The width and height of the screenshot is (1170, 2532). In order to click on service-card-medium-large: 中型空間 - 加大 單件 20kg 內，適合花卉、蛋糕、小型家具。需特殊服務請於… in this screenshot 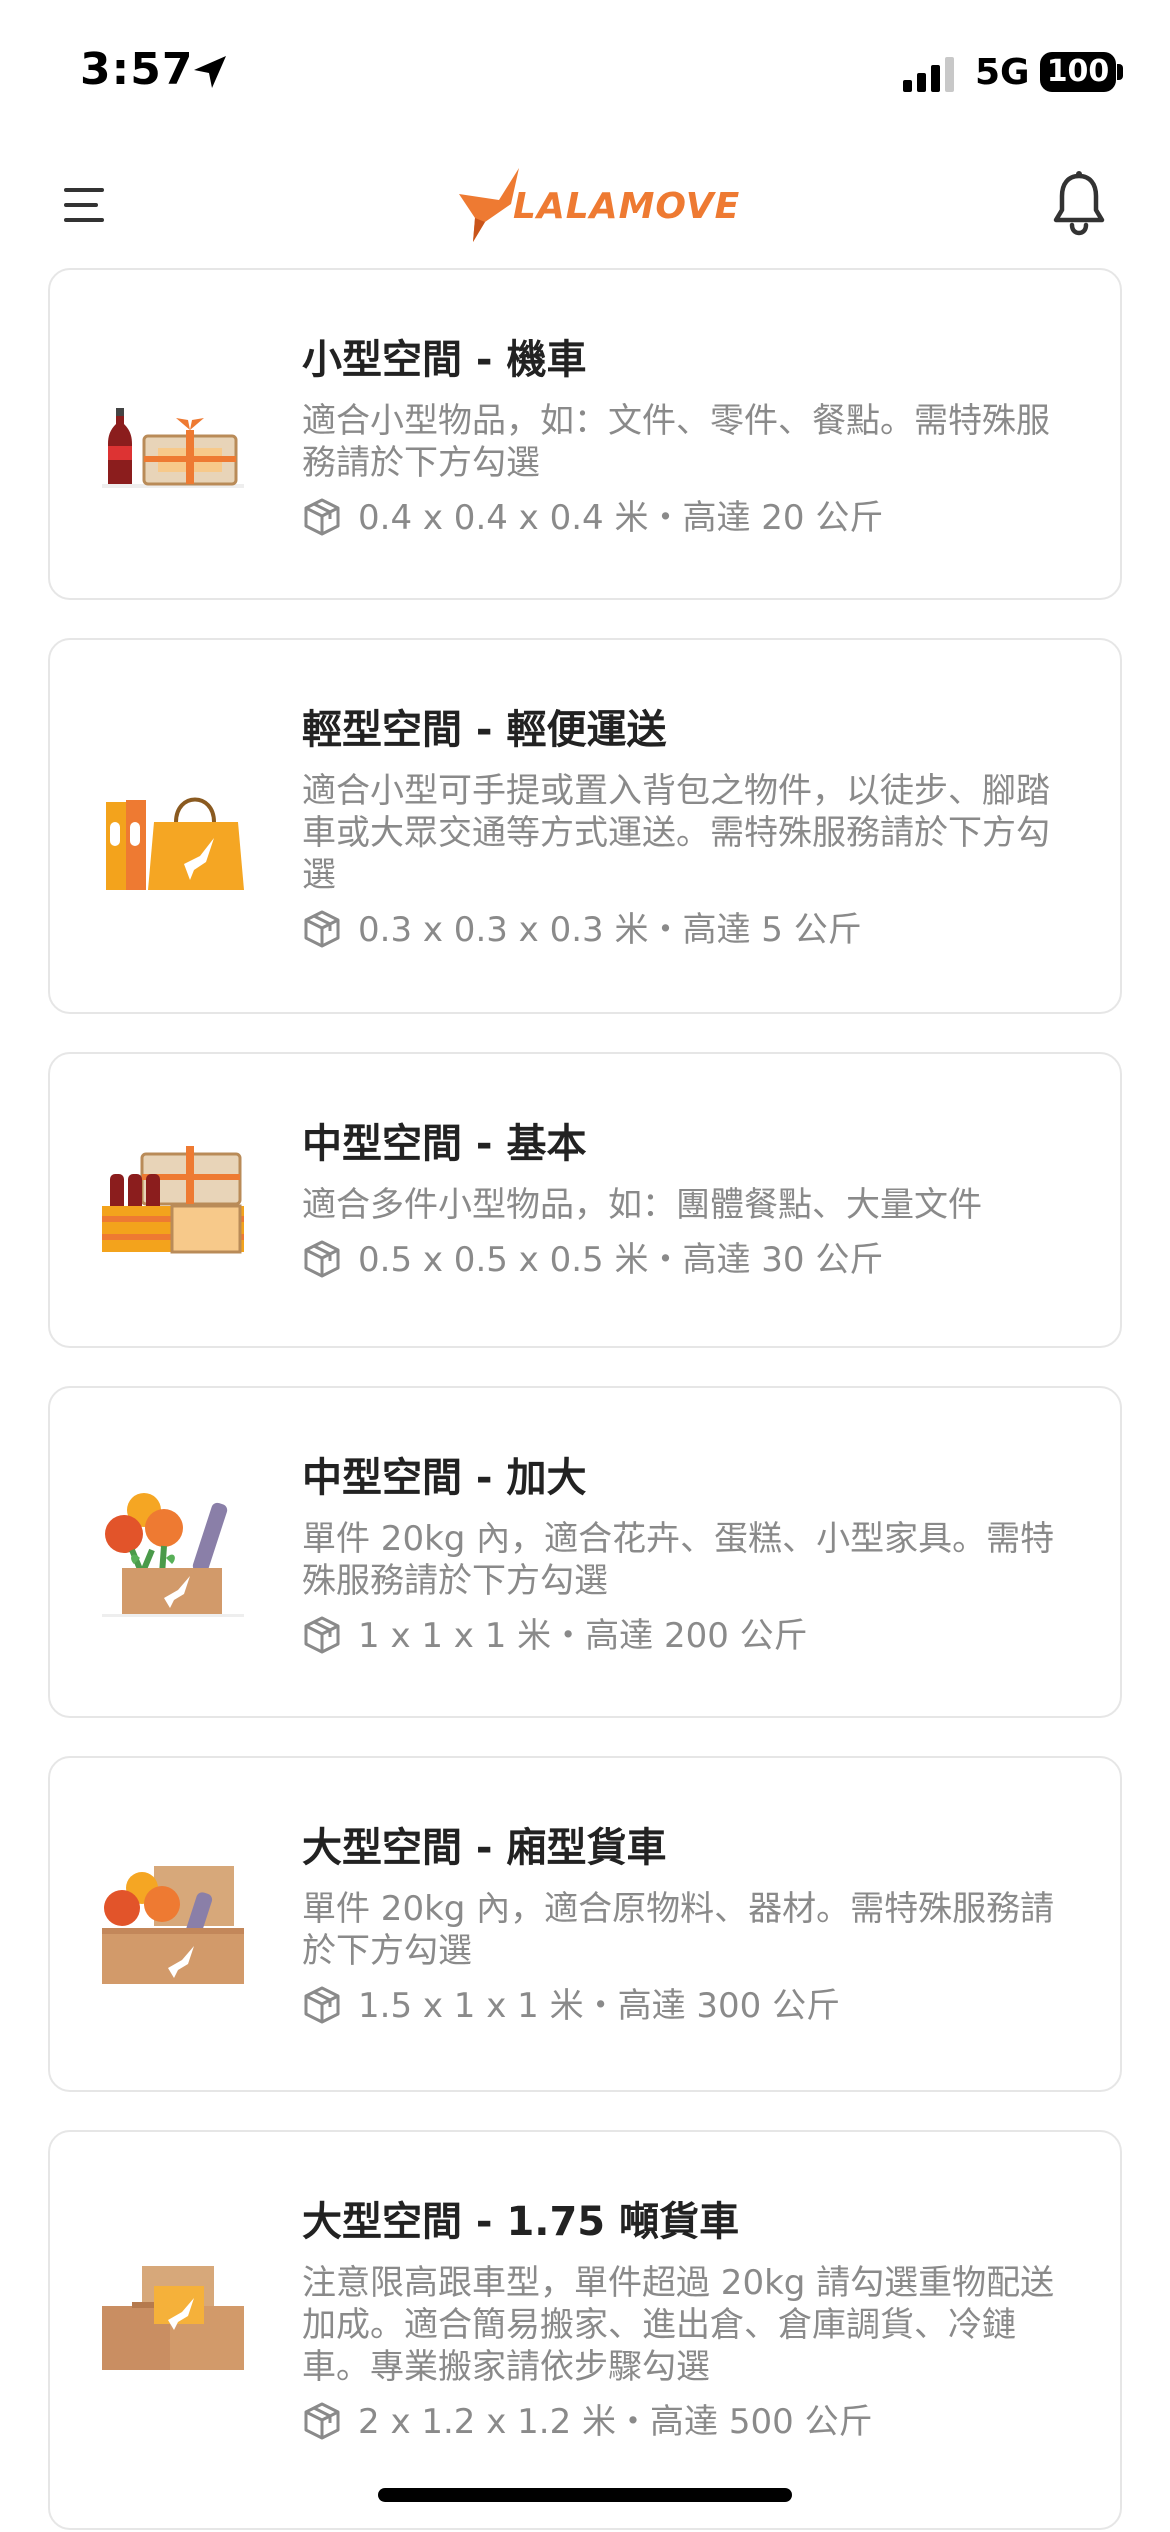, I will do `click(585, 1552)`.